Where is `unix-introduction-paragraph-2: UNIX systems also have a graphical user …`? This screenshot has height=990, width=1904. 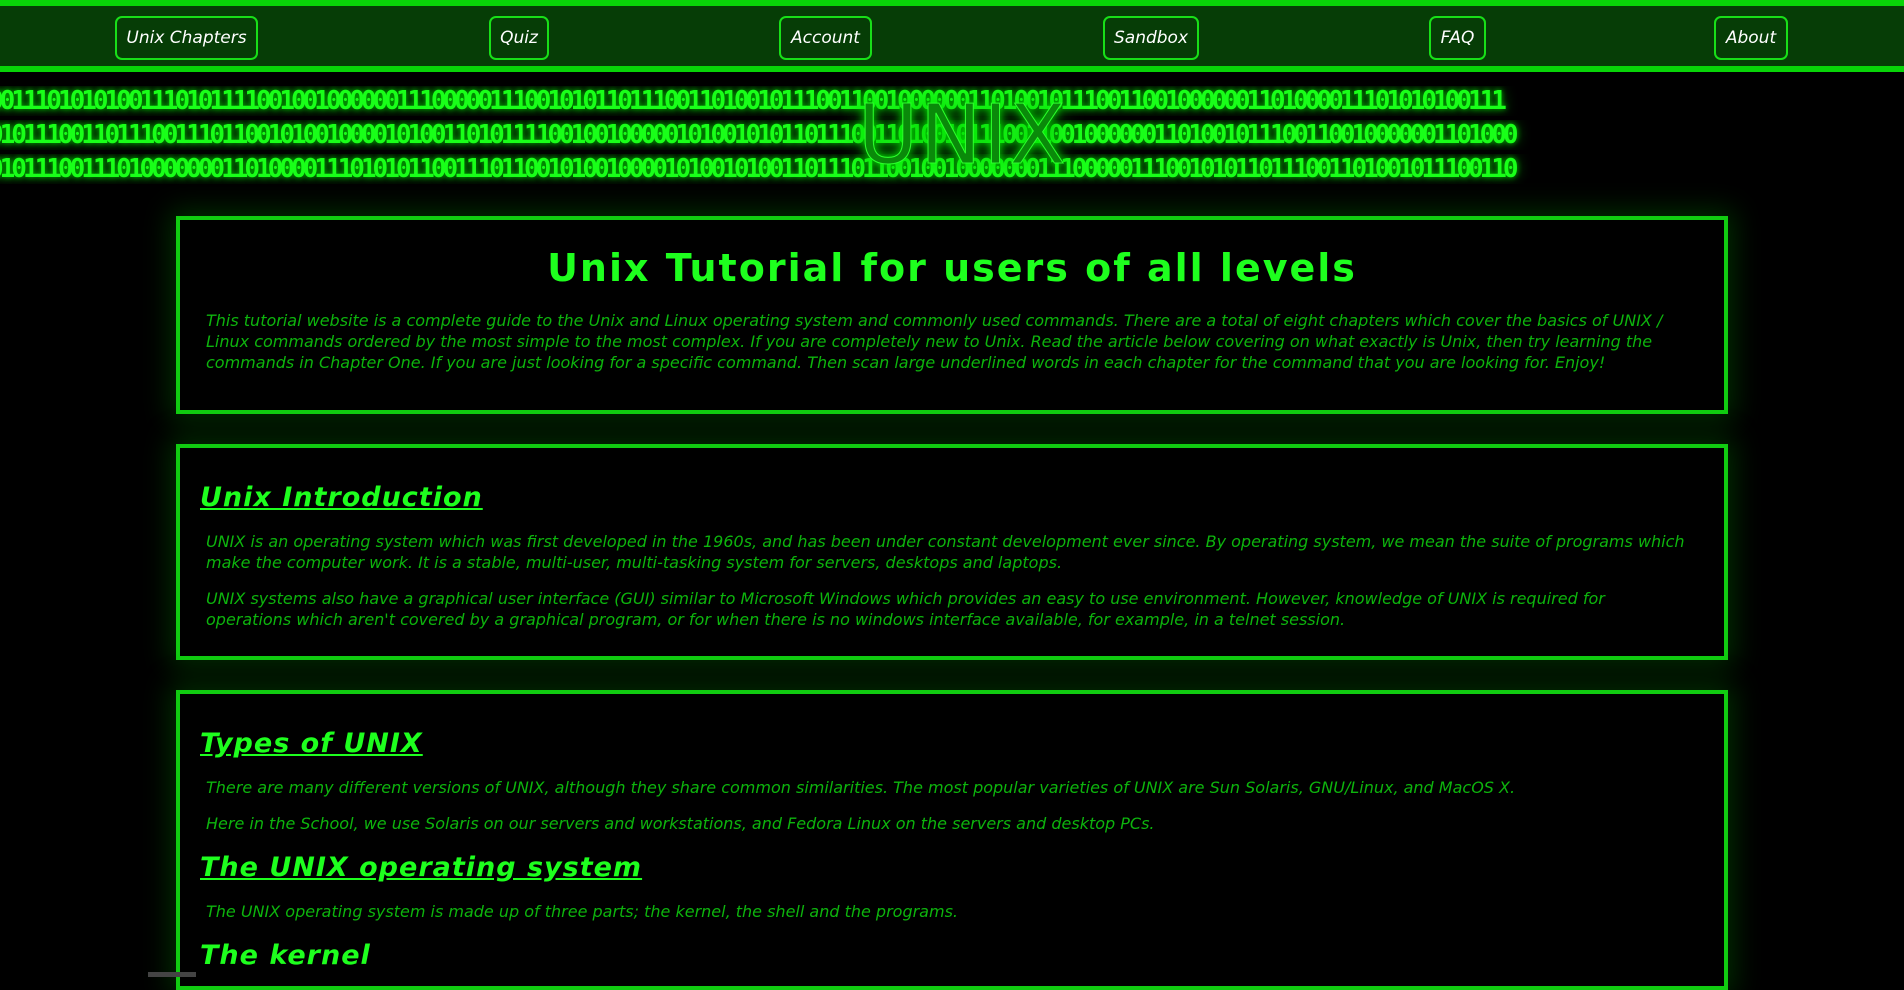
unix-introduction-paragraph-2: UNIX systems also have a graphical user … is located at coordinates (905, 609).